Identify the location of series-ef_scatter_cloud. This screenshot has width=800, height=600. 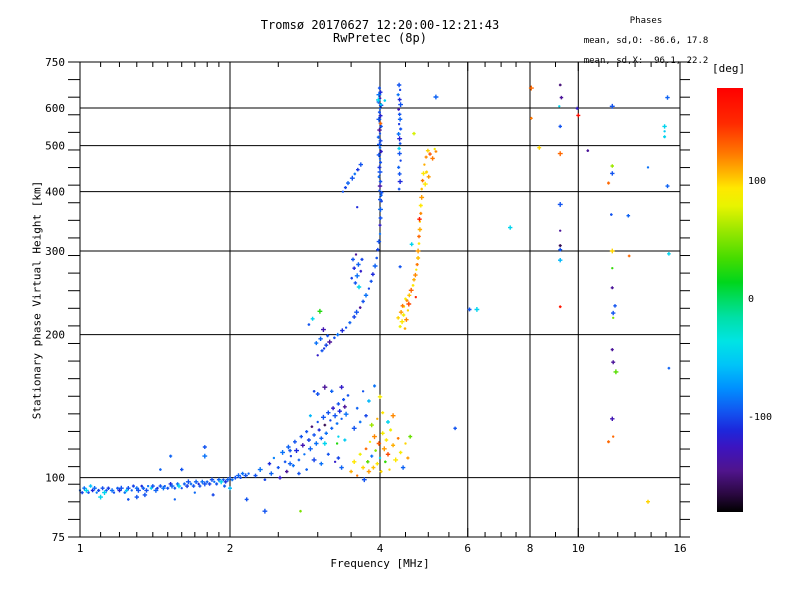
(328, 411).